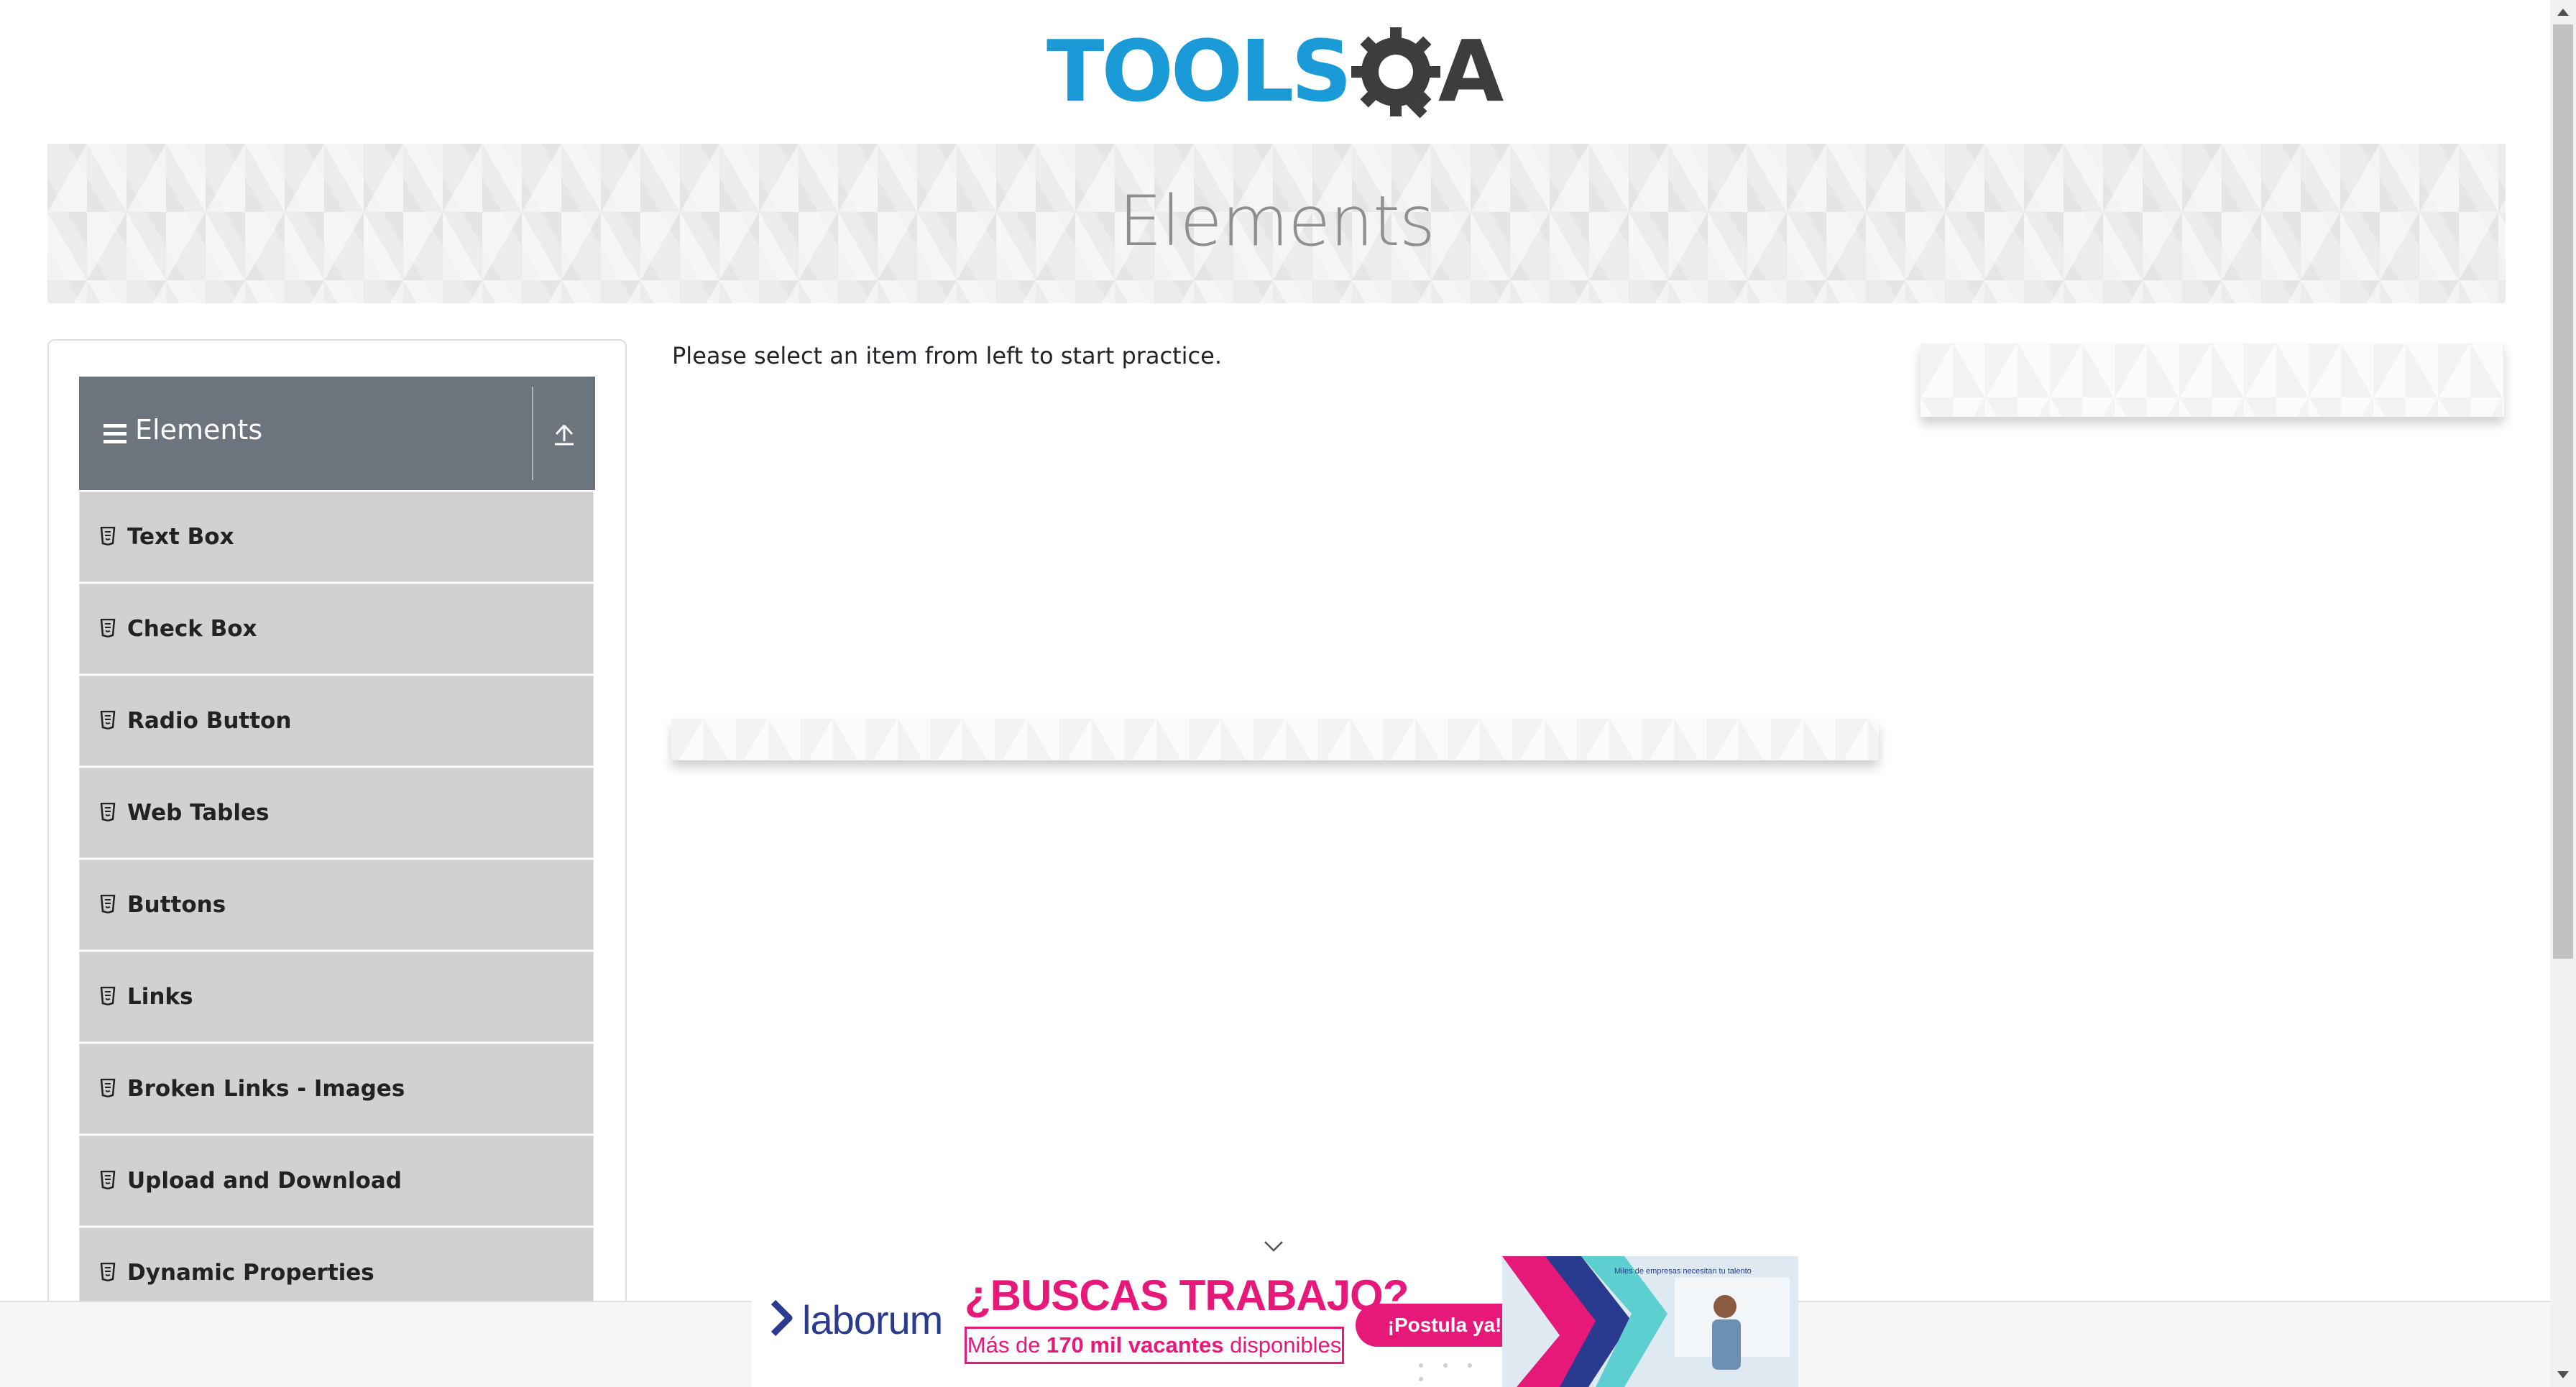 The image size is (2576, 1387). What do you see at coordinates (209, 721) in the screenshot?
I see `sidebar-item-label: Radio Button` at bounding box center [209, 721].